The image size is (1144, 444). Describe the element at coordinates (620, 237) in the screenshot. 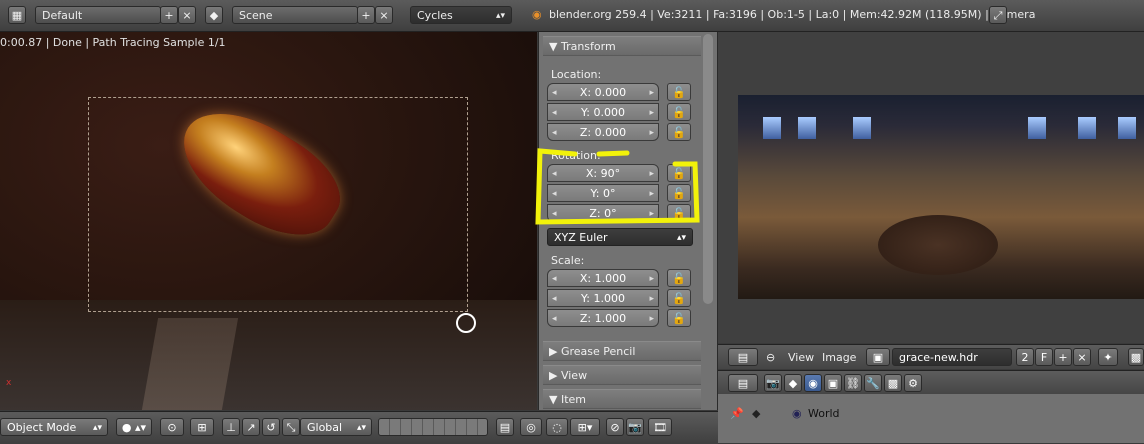

I see `rotation-mode-select: XYZ Euler ▴▾` at that location.